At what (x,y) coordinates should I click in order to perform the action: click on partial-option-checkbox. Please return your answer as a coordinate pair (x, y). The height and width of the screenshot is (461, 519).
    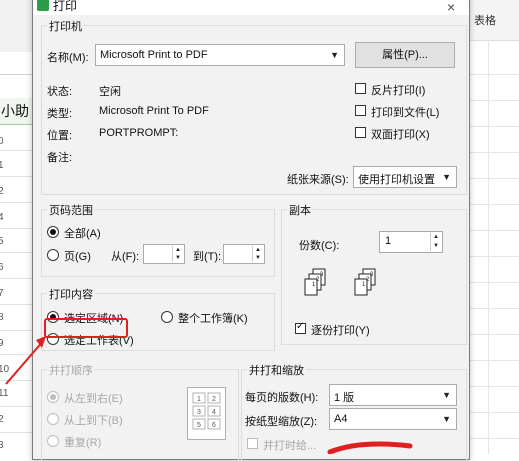
    Looking at the image, I should click on (252, 443).